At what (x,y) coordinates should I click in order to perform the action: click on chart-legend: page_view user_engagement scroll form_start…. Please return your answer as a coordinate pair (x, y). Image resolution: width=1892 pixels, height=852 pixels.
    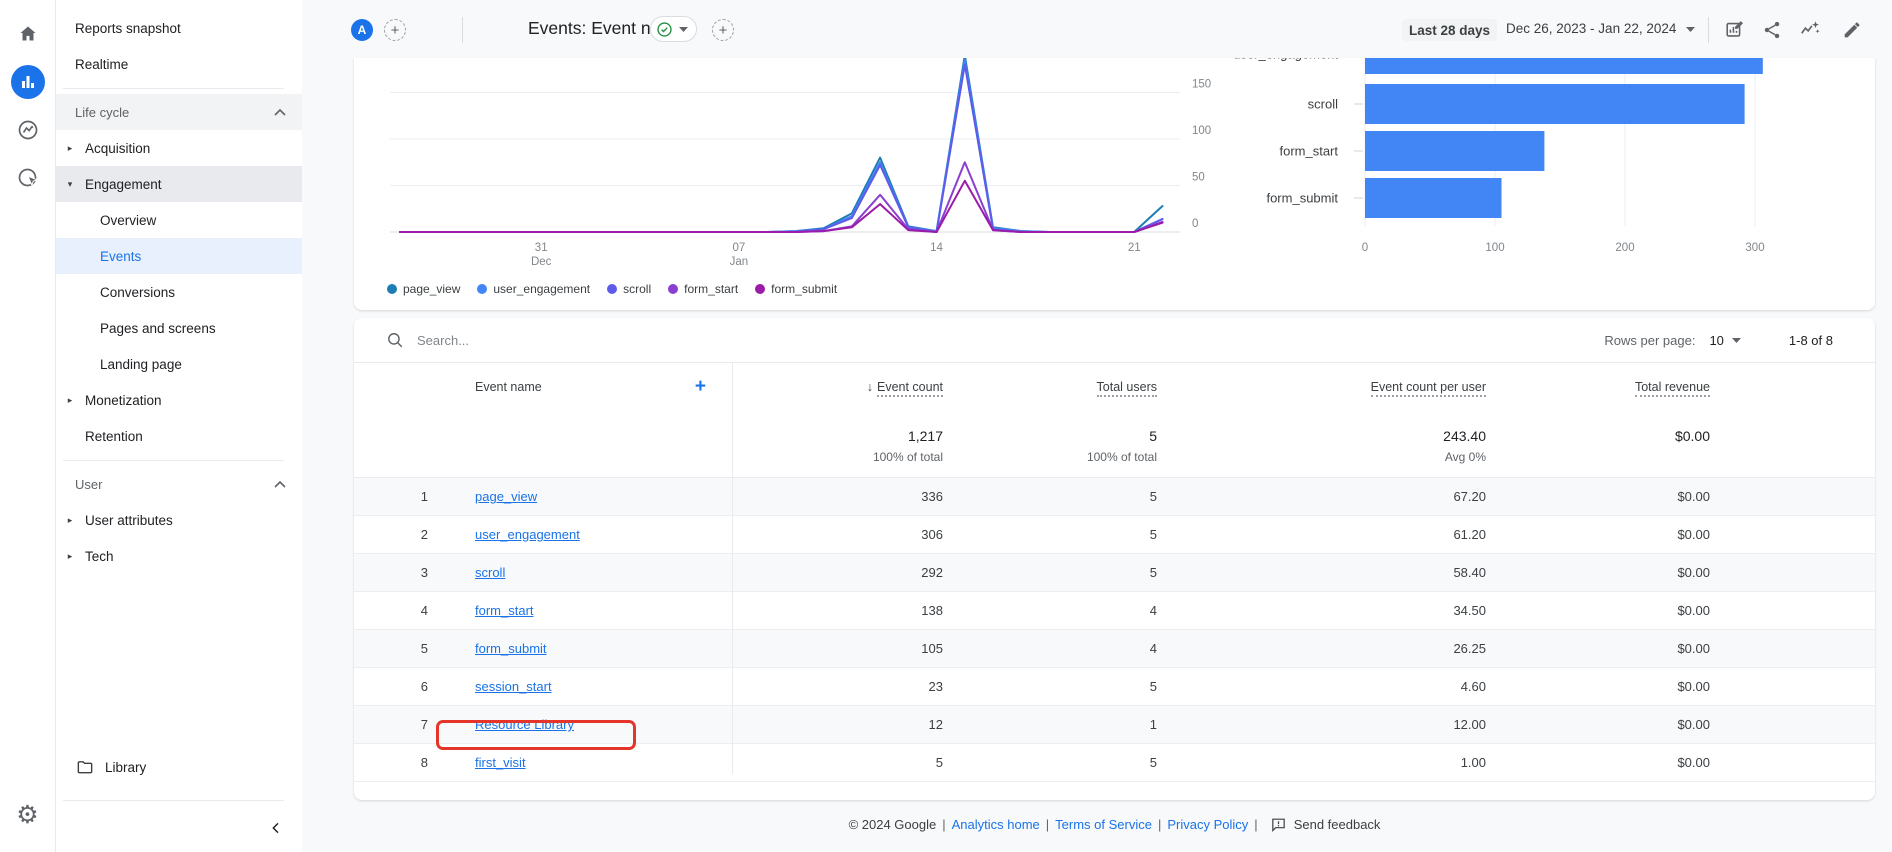
    Looking at the image, I should click on (612, 289).